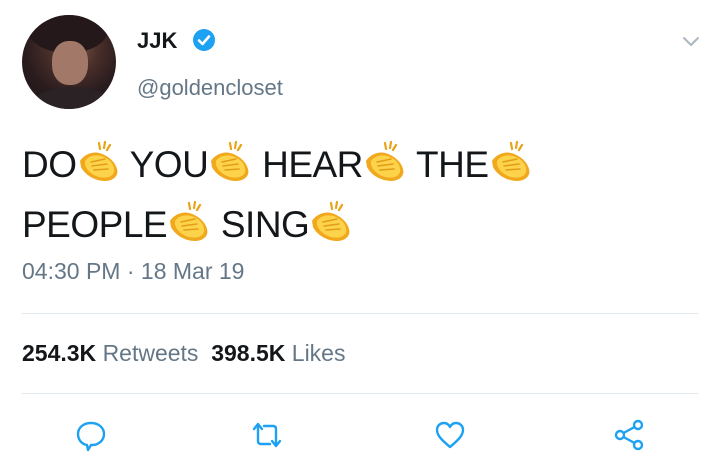  Describe the element at coordinates (150, 353) in the screenshot. I see `retweets-label: Retweets` at that location.